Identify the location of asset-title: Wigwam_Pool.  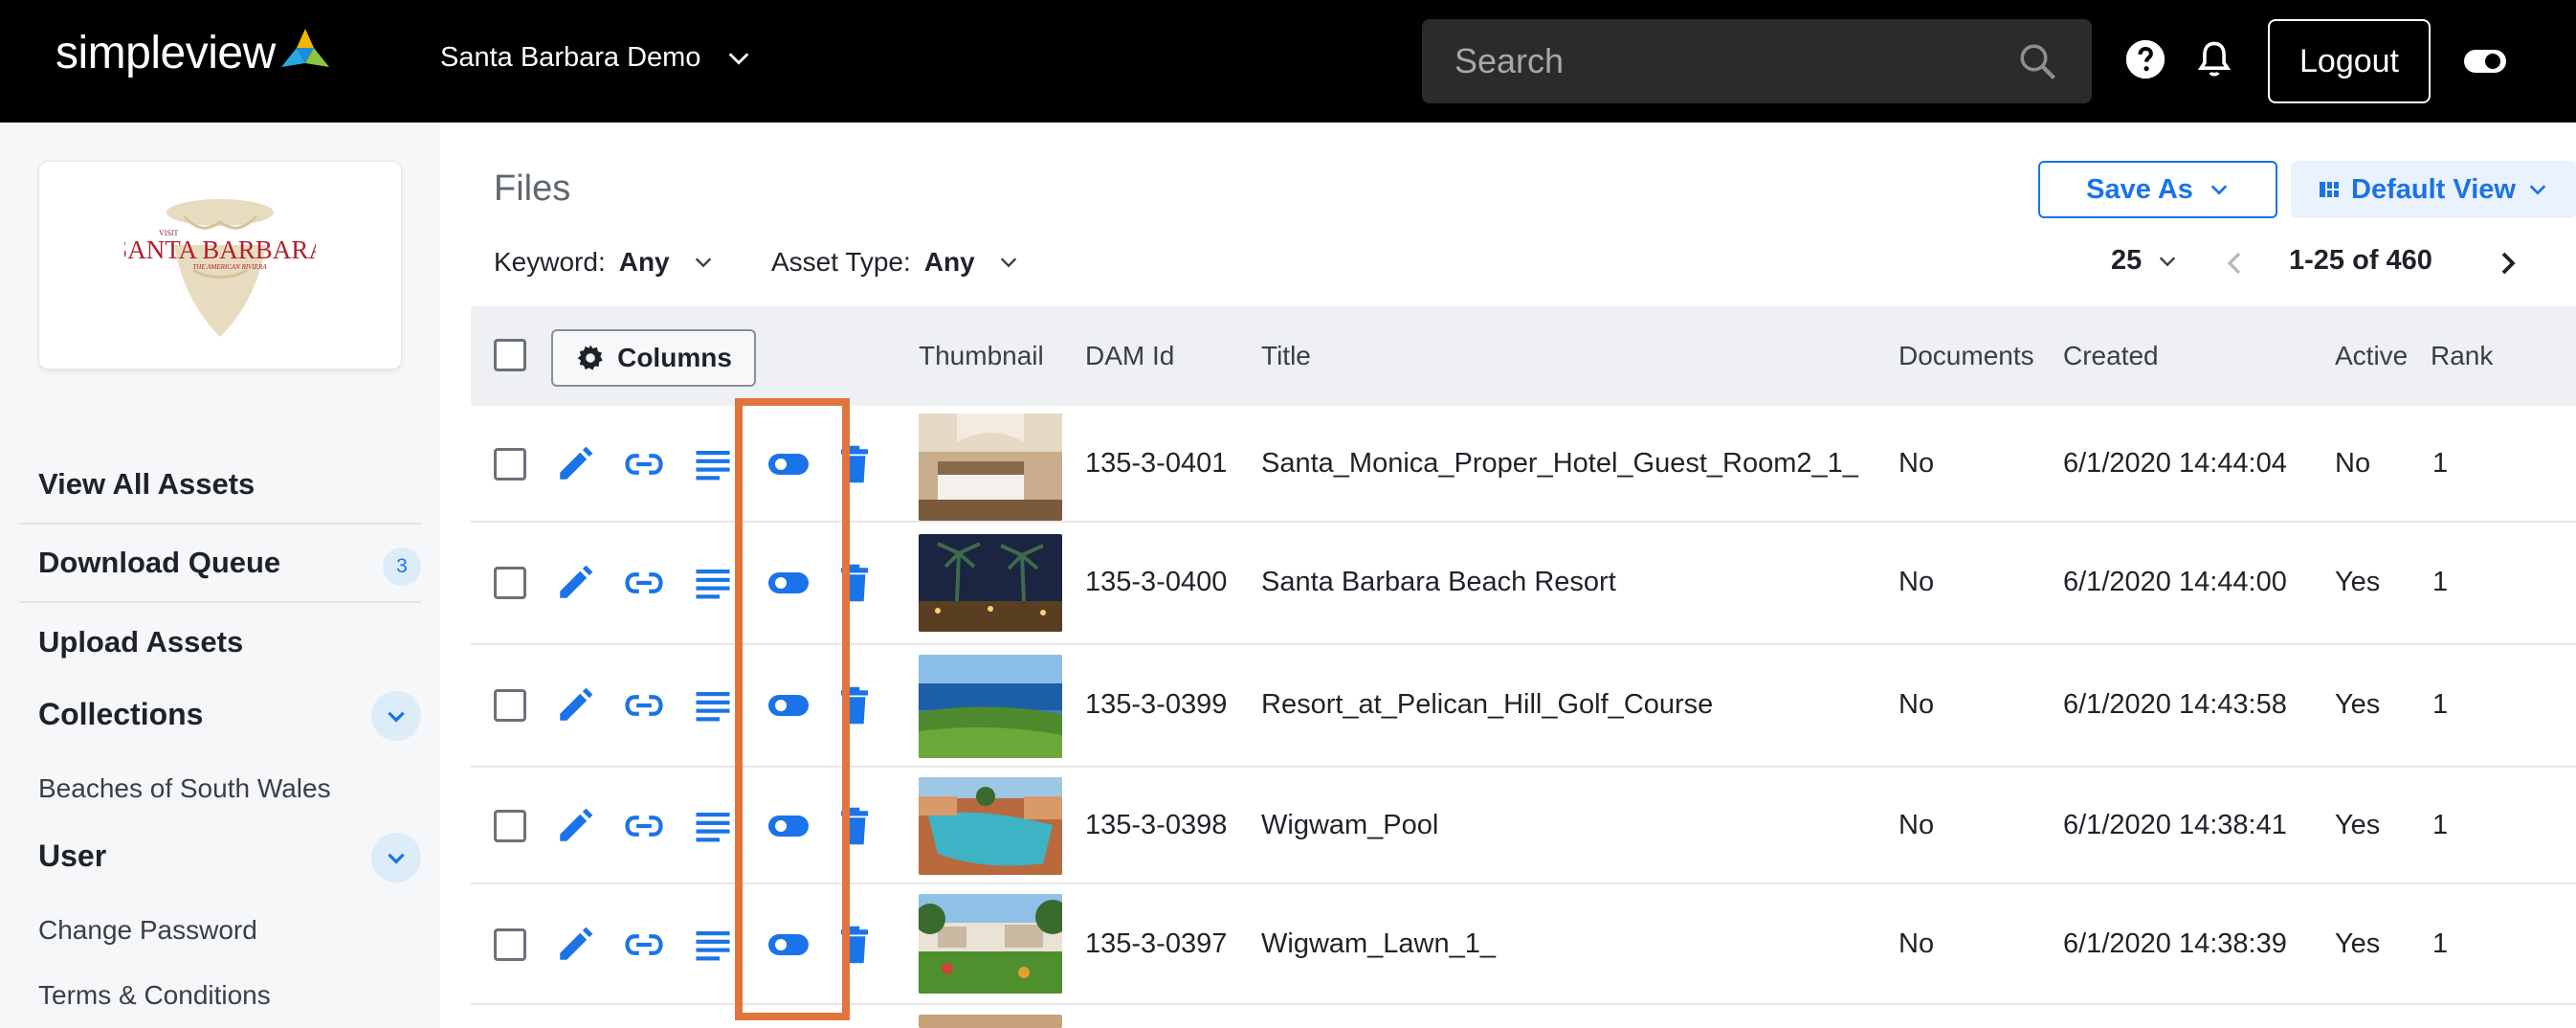
(1349, 825).